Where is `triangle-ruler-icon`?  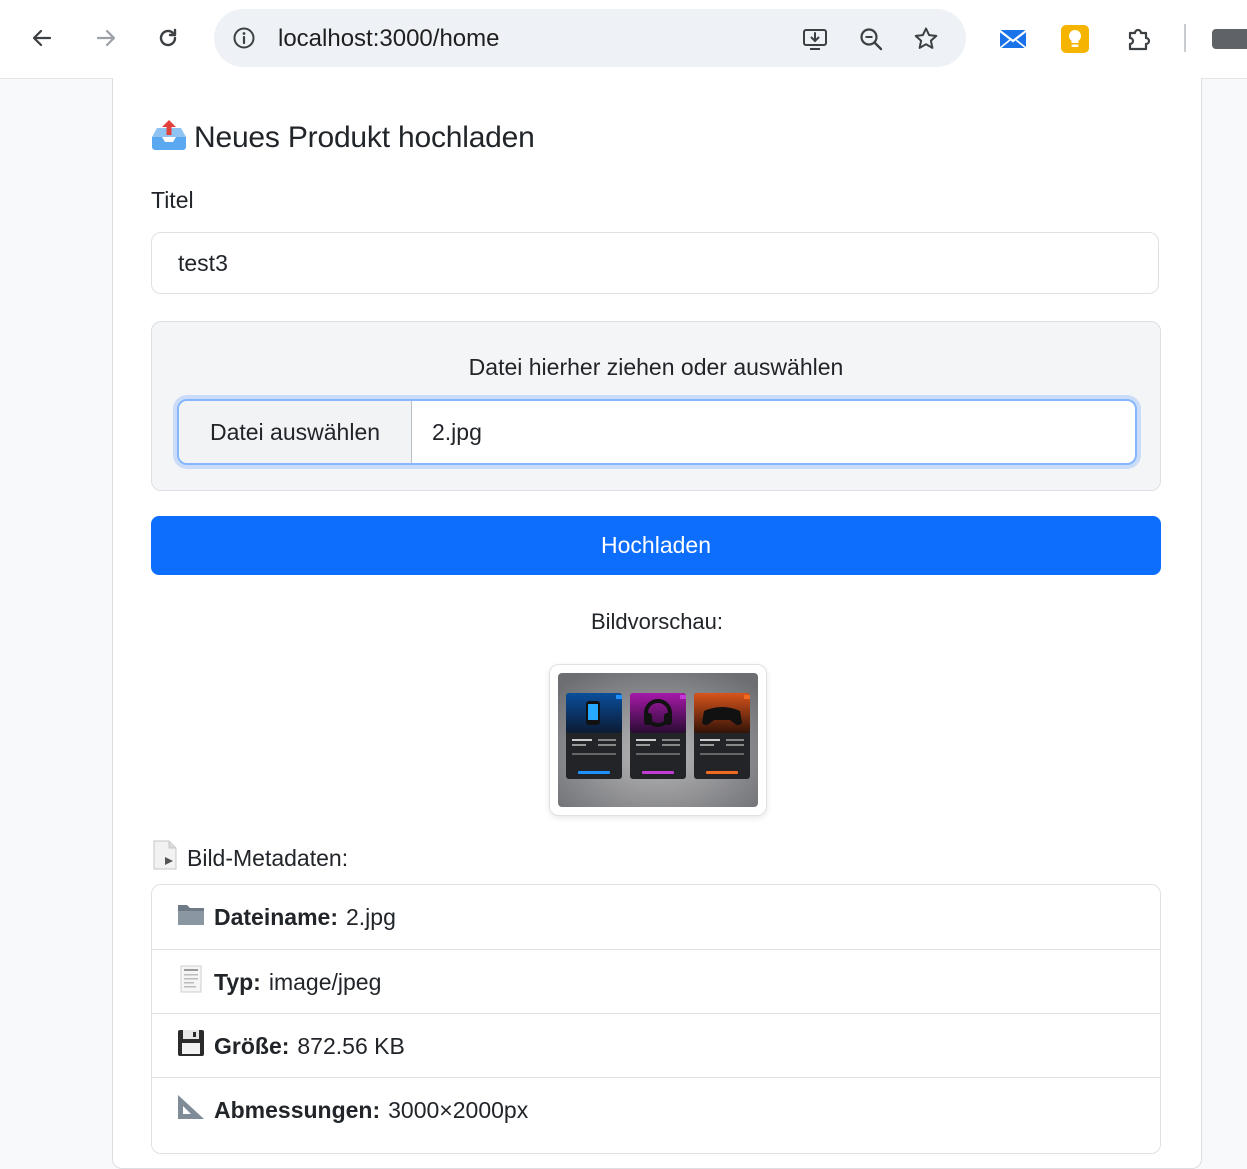 triangle-ruler-icon is located at coordinates (191, 1110).